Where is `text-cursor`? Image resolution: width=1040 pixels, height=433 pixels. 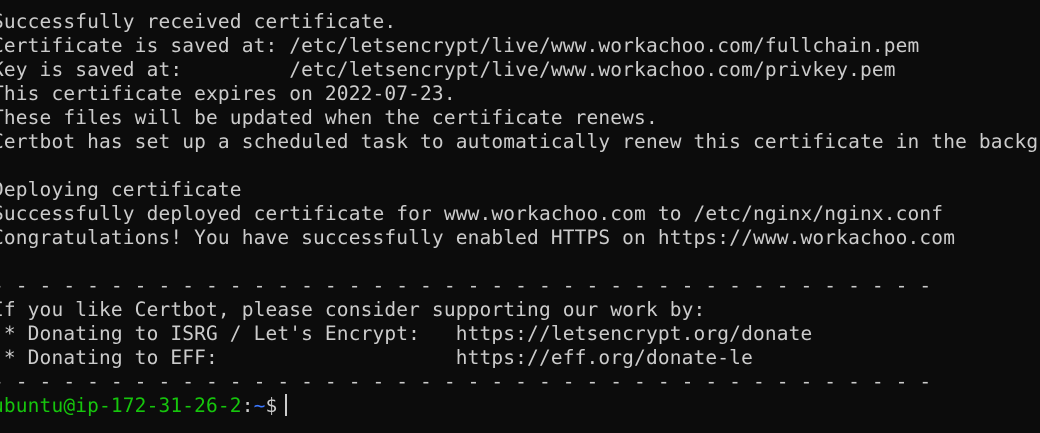 text-cursor is located at coordinates (286, 405).